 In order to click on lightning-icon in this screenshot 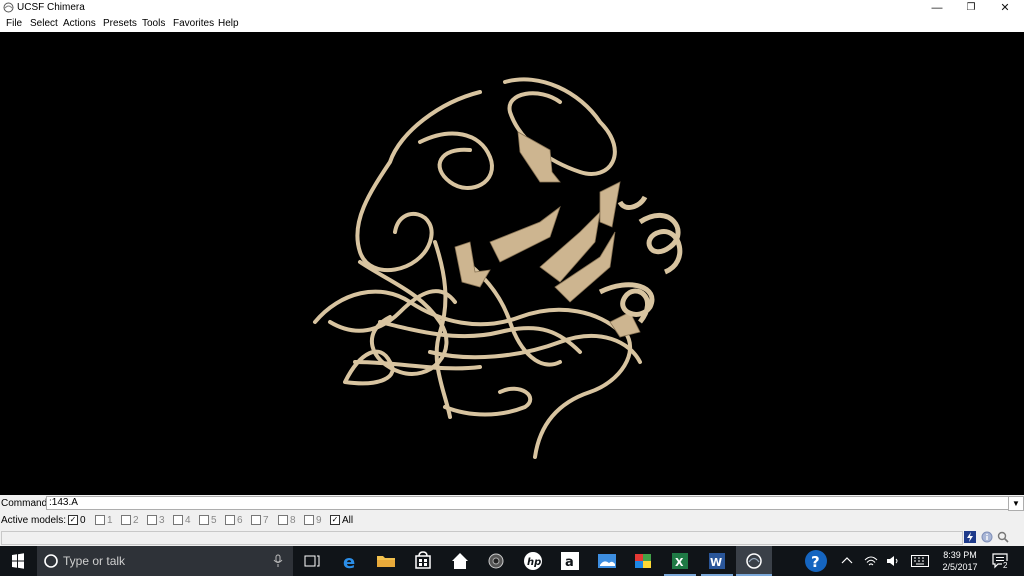, I will do `click(970, 537)`.